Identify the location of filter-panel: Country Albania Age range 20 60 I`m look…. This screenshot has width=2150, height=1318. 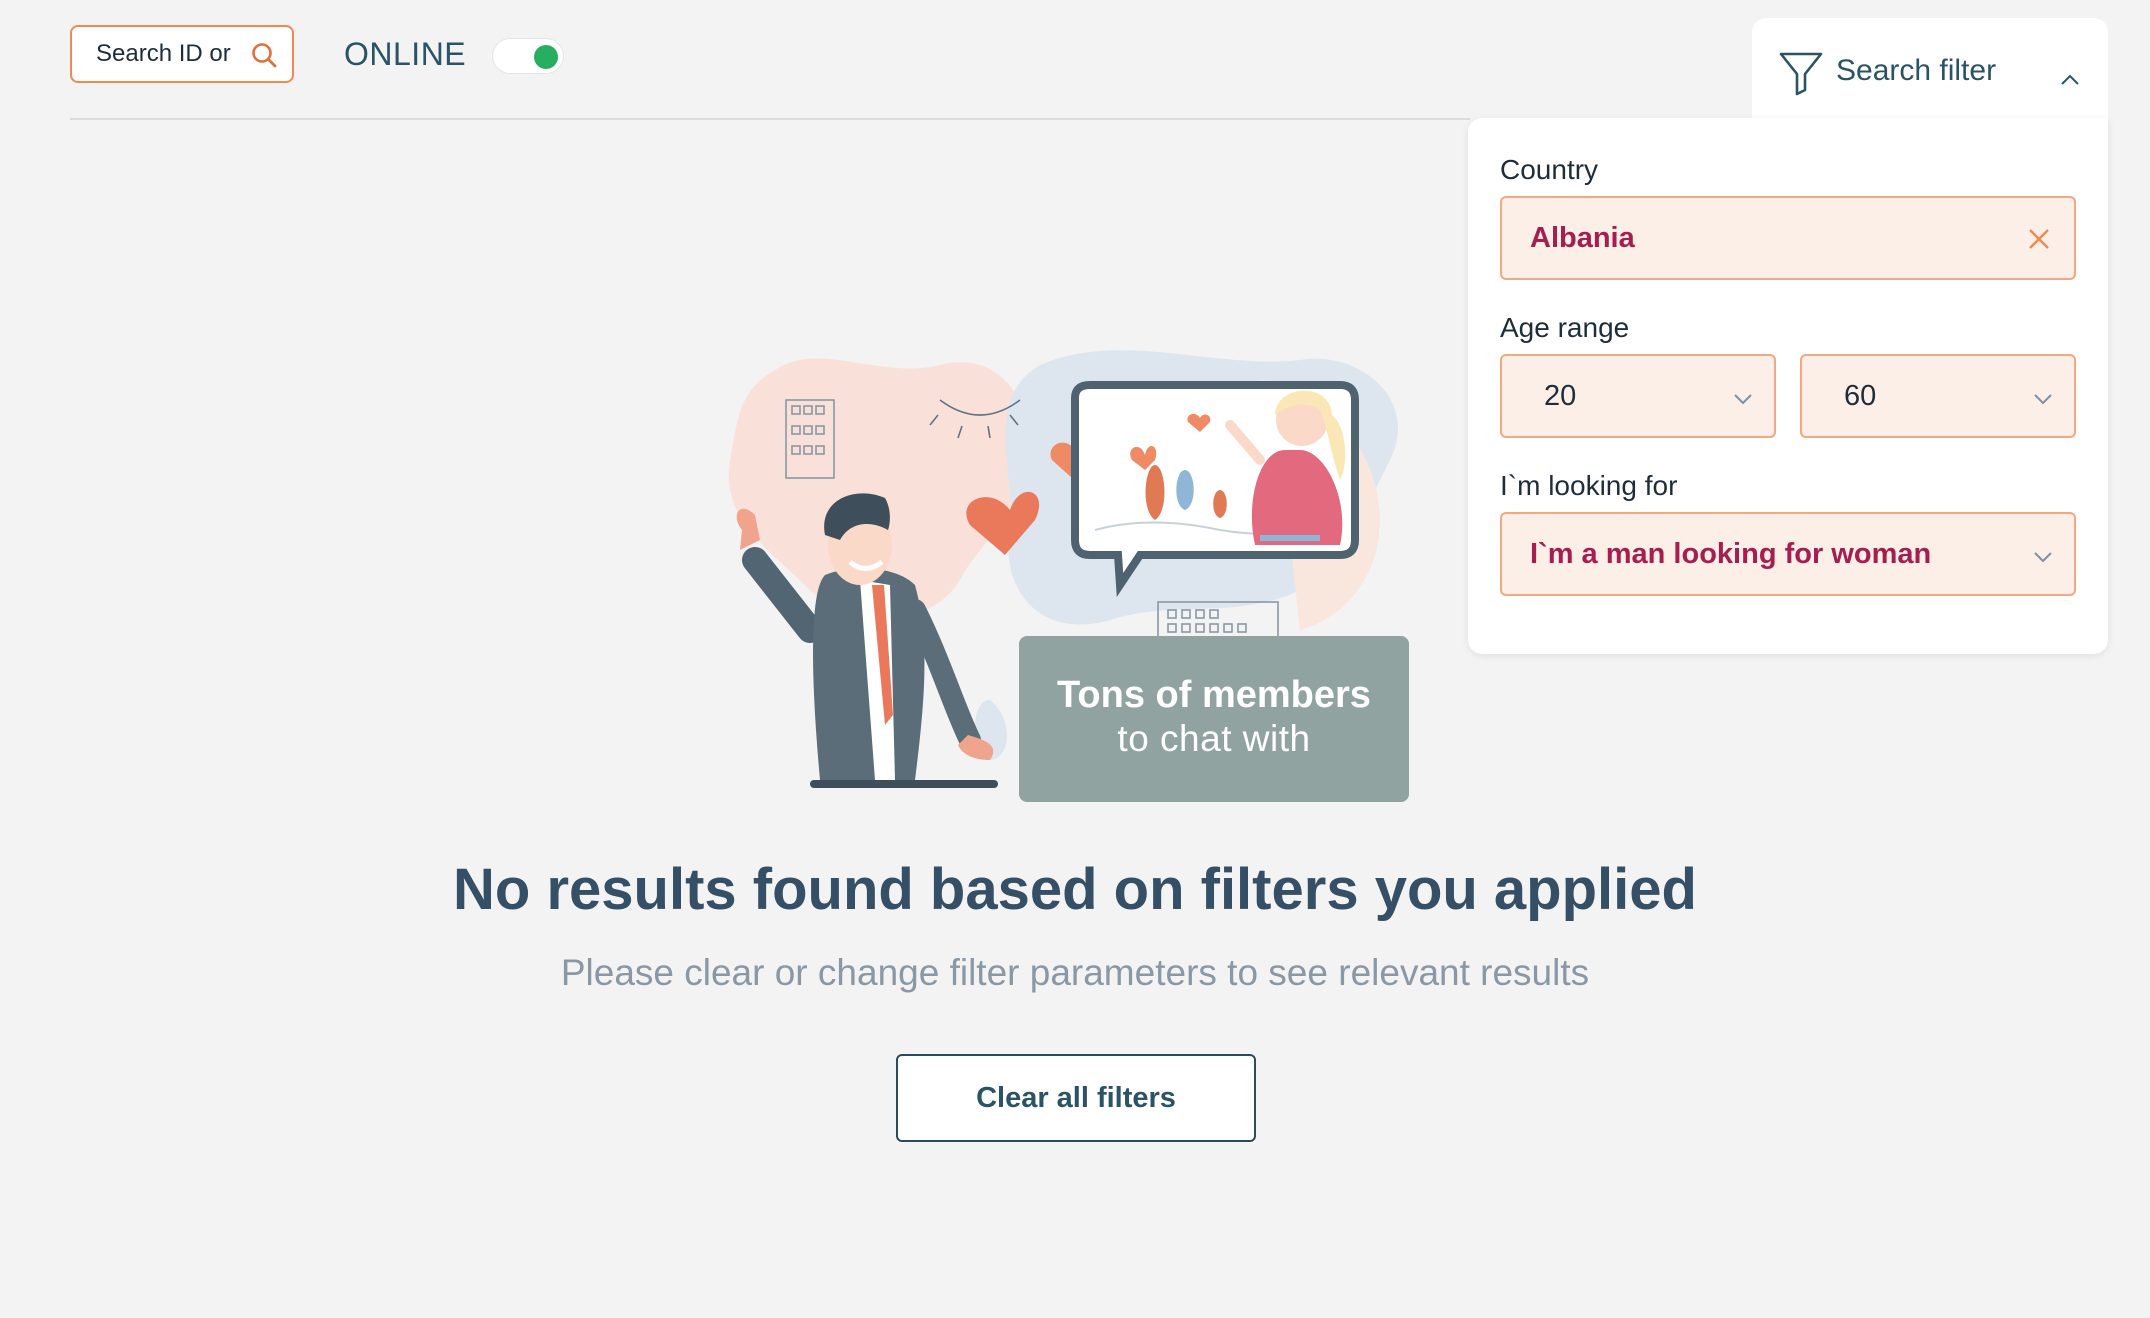
(1788, 386).